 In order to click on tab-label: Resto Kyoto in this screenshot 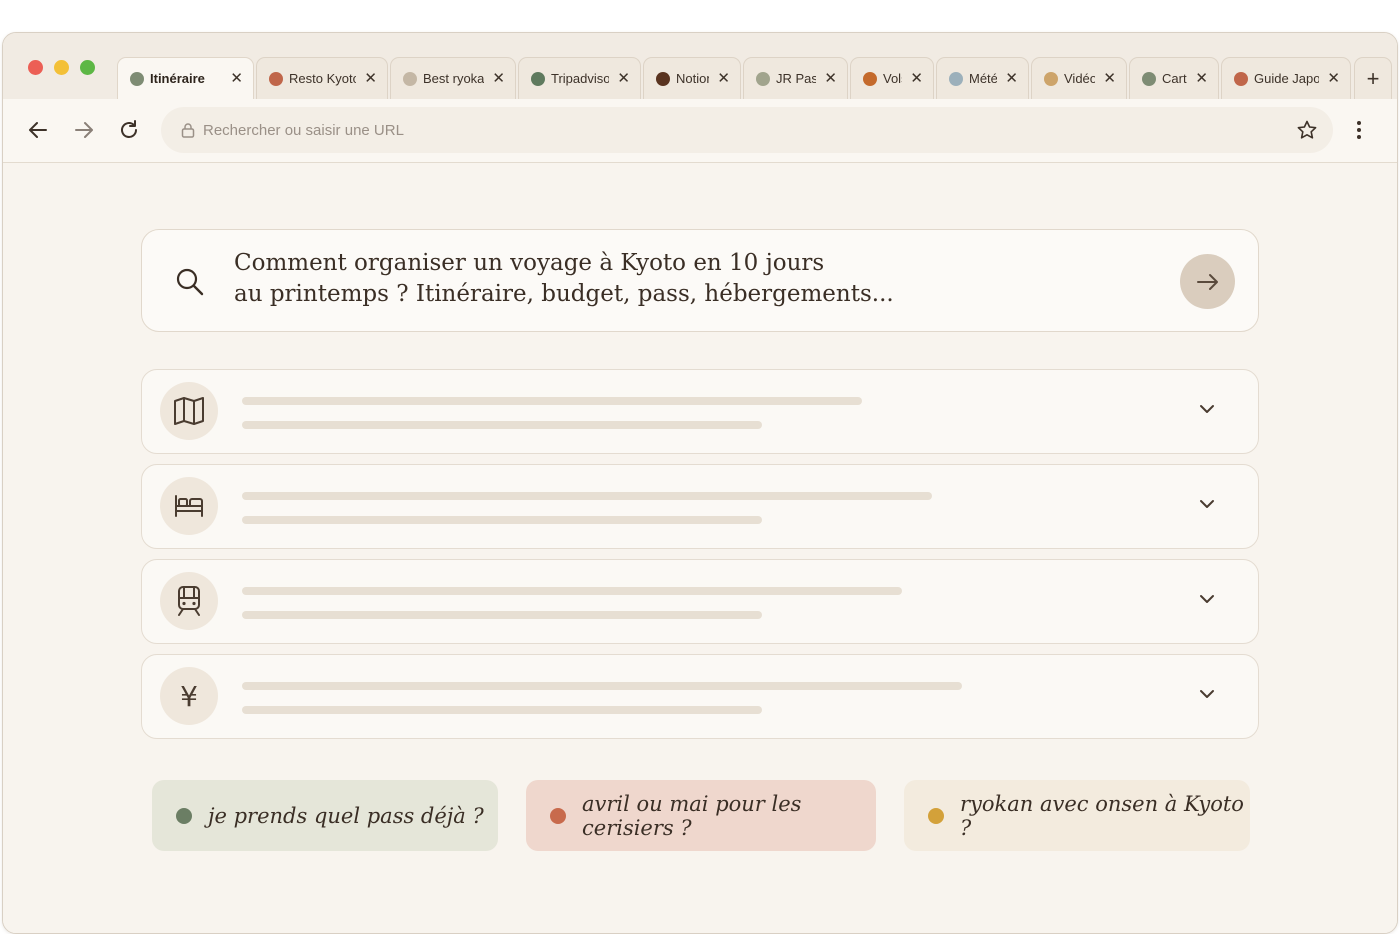, I will do `click(323, 78)`.